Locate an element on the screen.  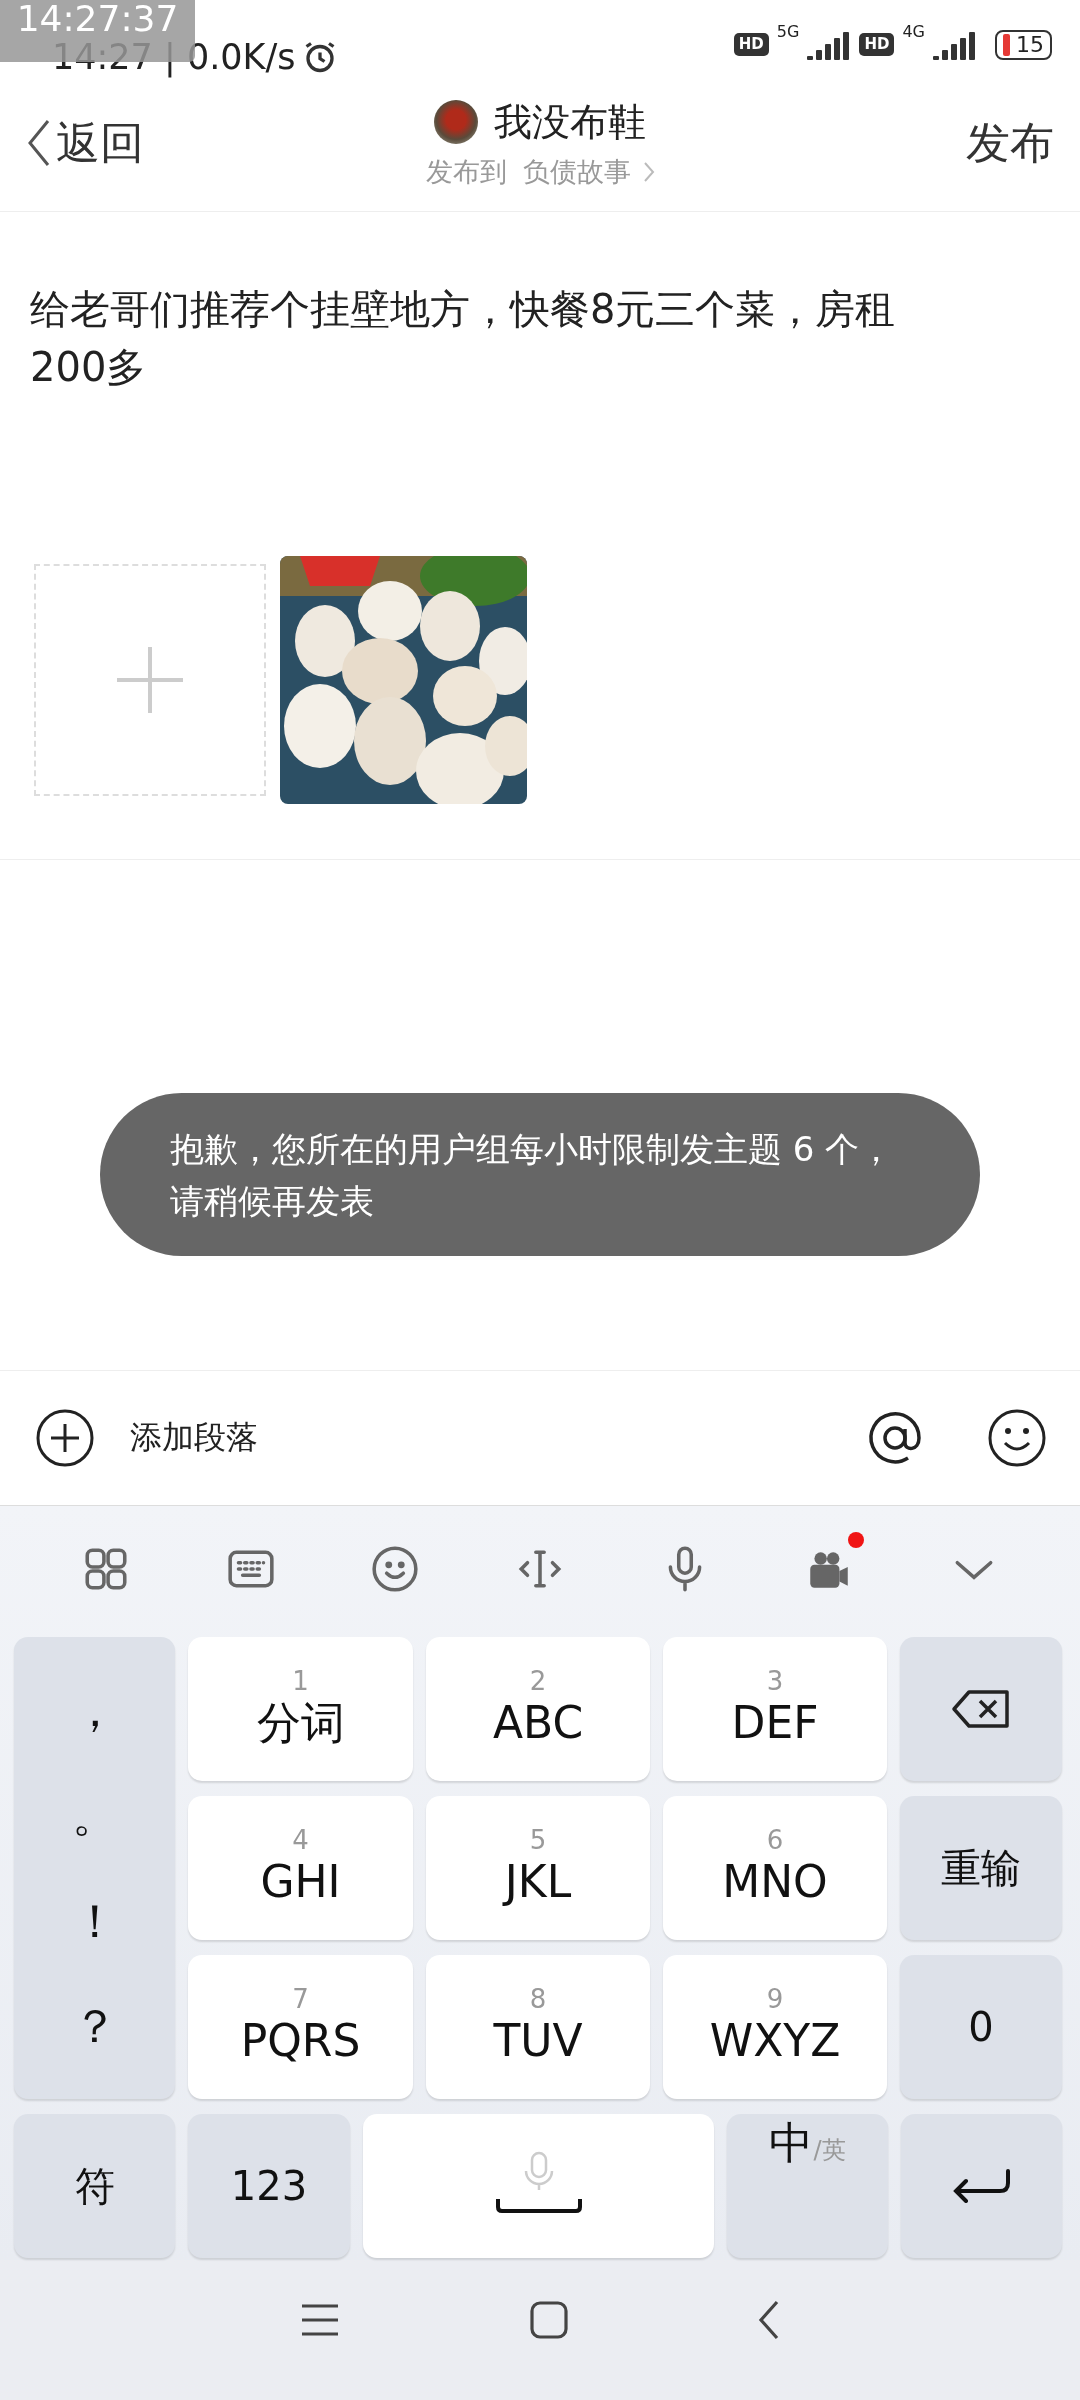
at-icon is located at coordinates (895, 1438).